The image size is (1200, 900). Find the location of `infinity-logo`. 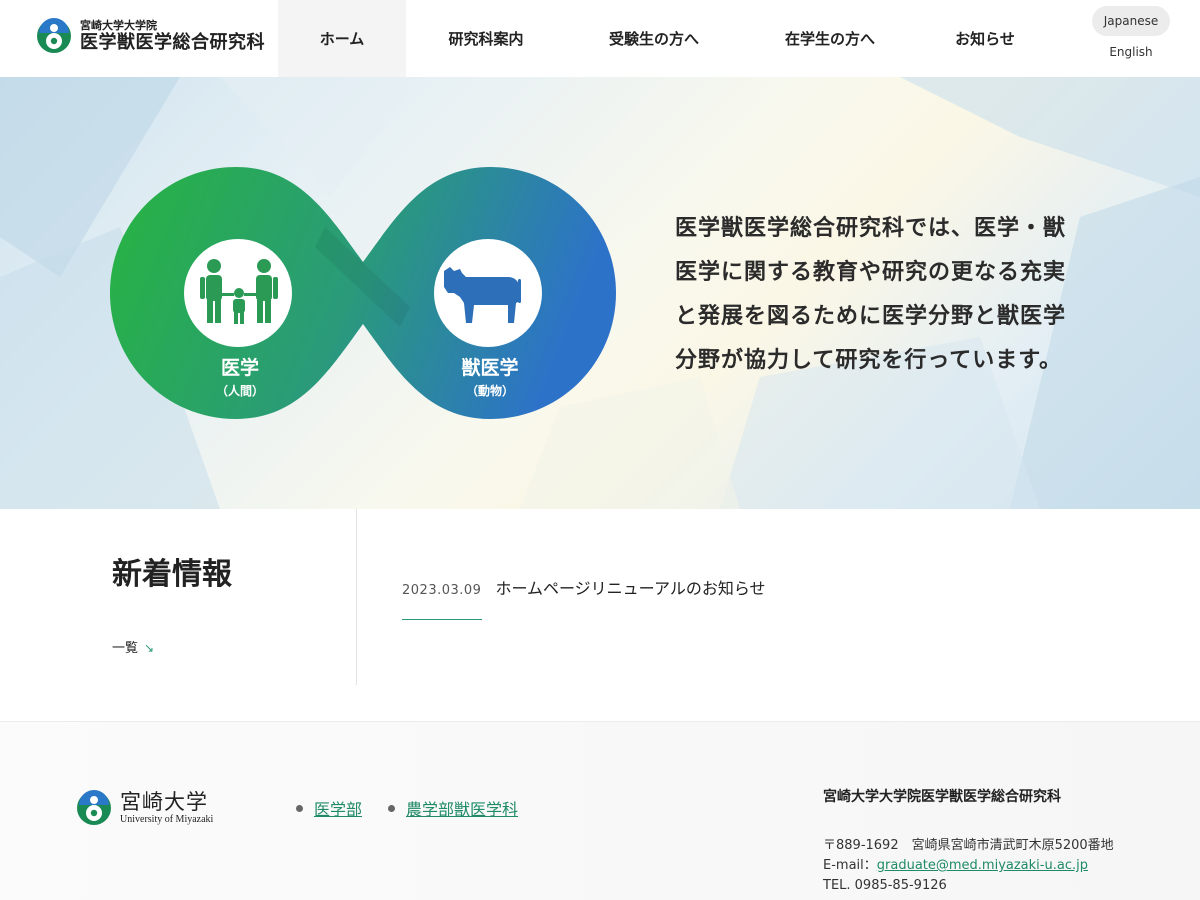

infinity-logo is located at coordinates (363, 293).